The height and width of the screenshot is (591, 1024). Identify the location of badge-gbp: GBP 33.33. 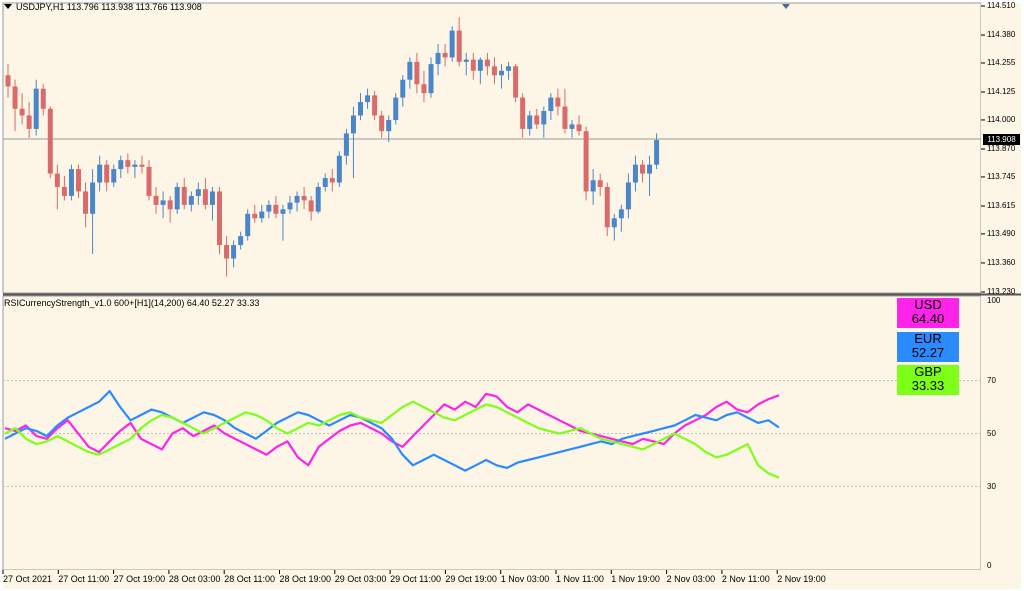
(928, 380).